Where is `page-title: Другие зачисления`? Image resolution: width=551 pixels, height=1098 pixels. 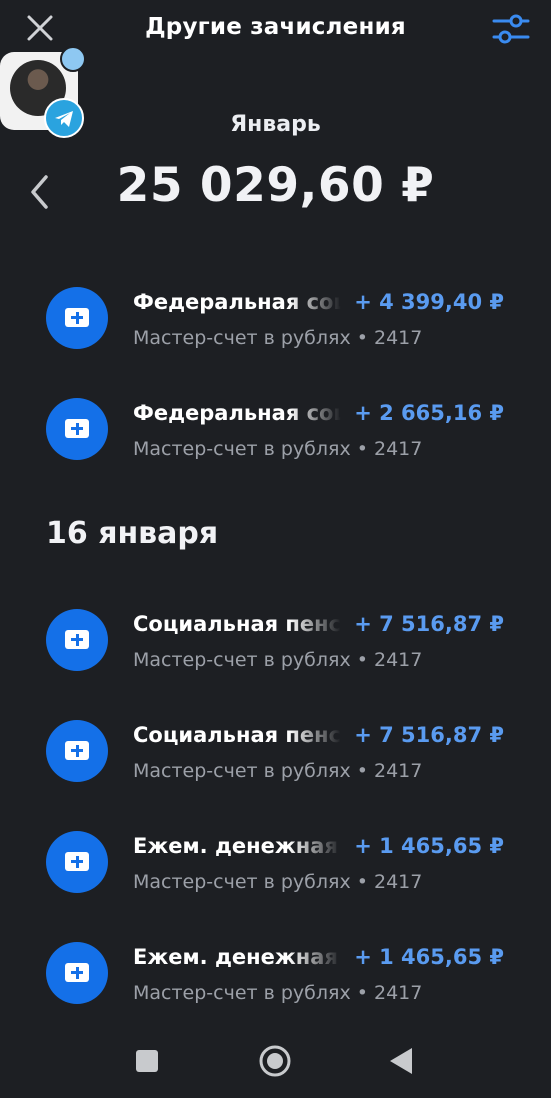 page-title: Другие зачисления is located at coordinates (275, 27).